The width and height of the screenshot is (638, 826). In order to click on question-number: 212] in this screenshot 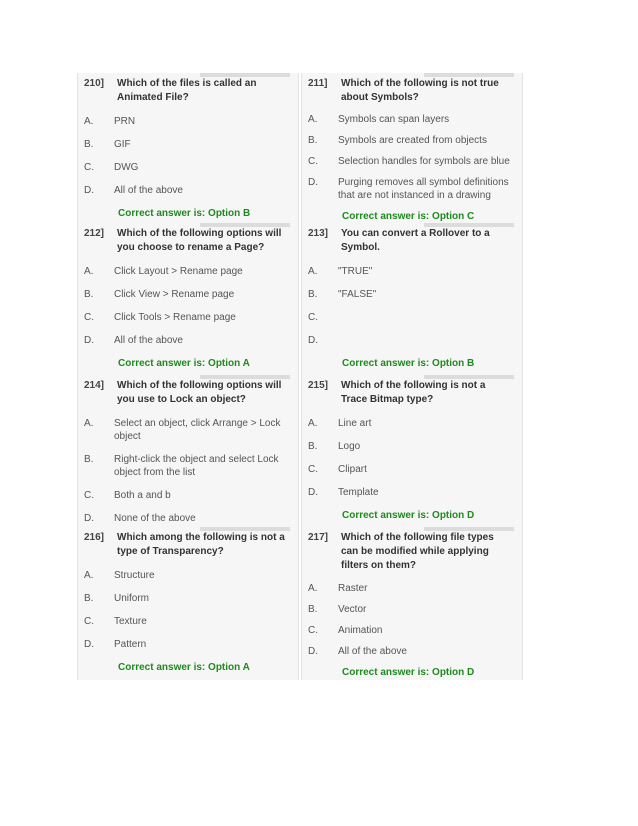, I will do `click(94, 233)`.